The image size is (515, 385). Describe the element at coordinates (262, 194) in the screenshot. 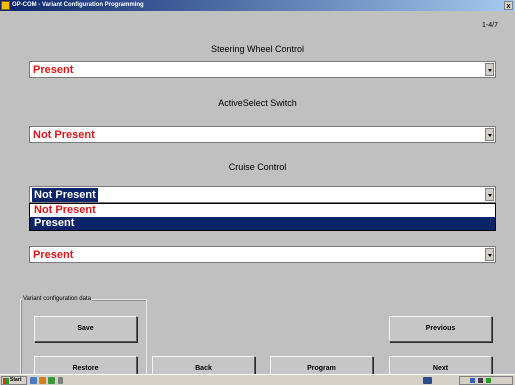

I see `cruise-control-select: Not Present` at that location.